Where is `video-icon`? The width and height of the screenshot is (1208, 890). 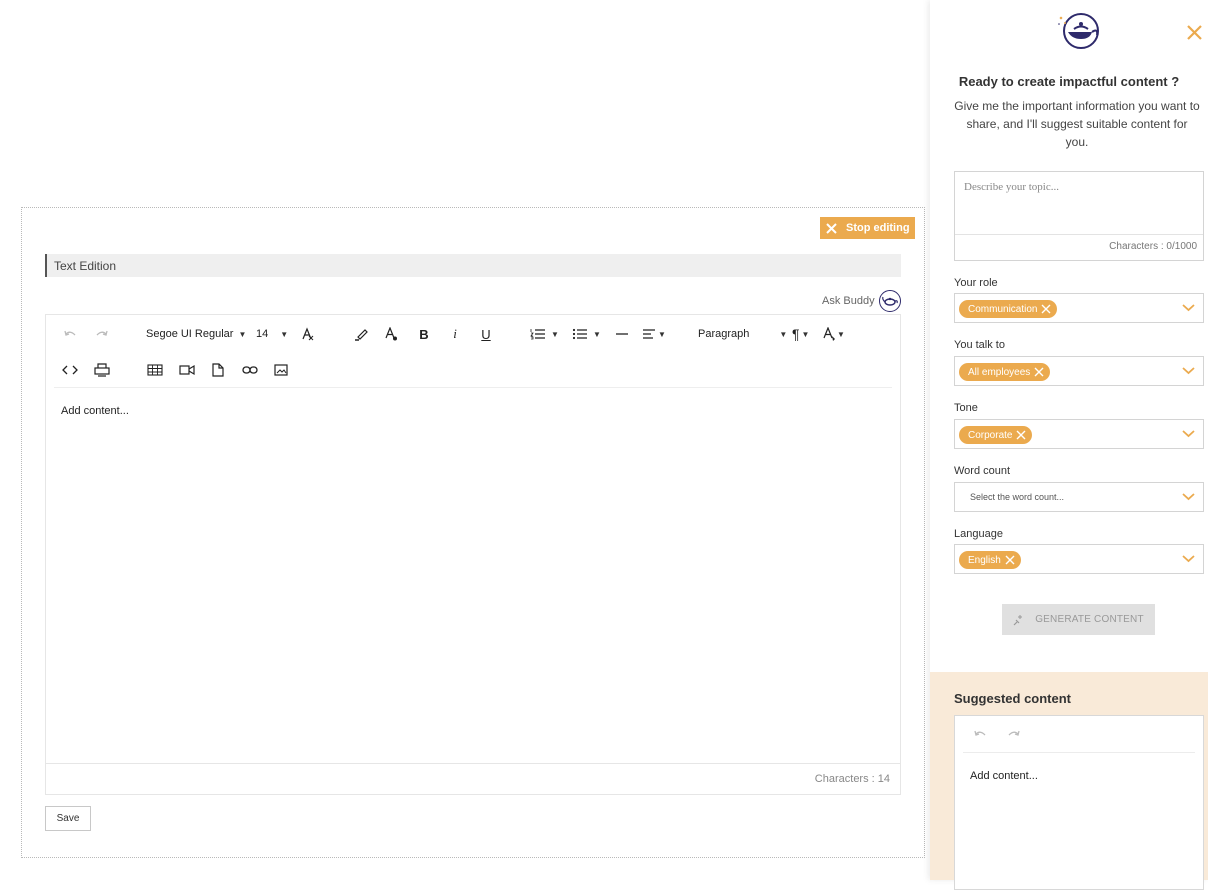 video-icon is located at coordinates (187, 370).